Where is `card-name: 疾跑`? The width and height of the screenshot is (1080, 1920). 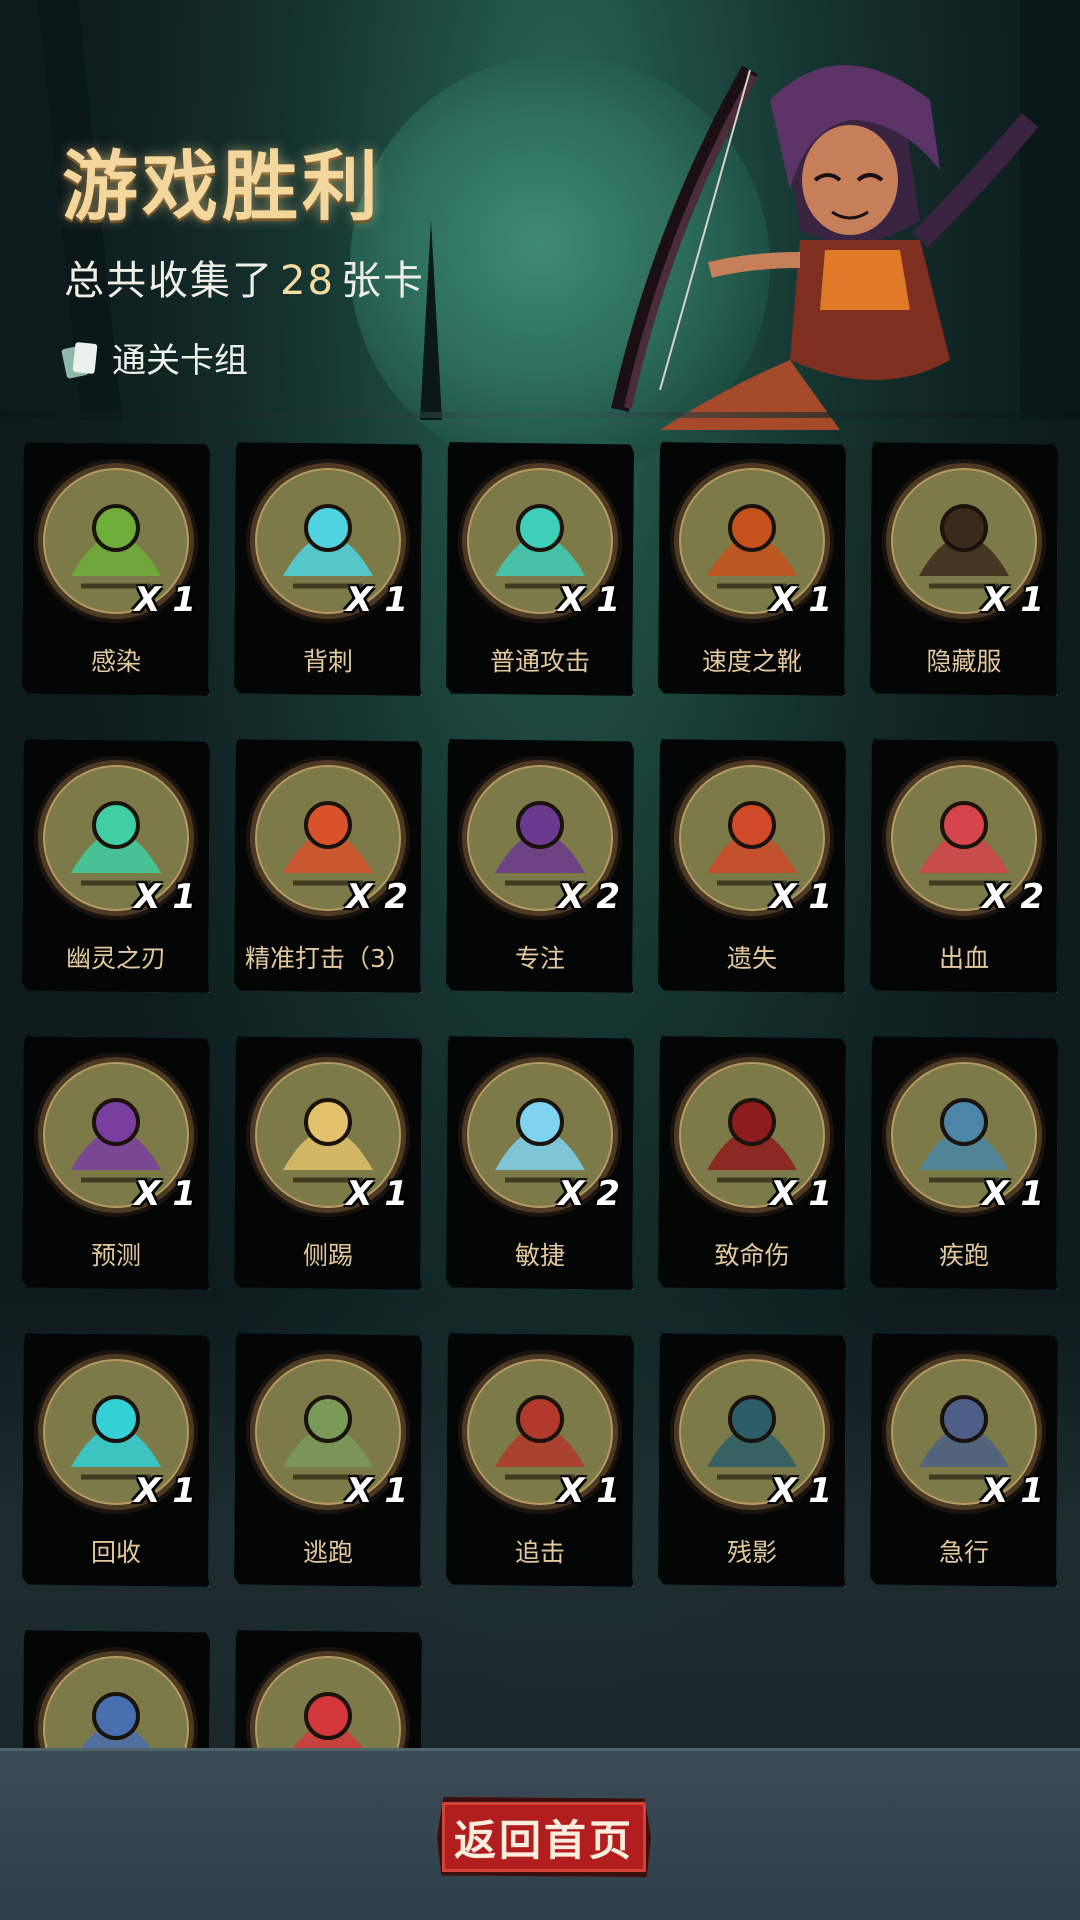
card-name: 疾跑 is located at coordinates (963, 1255).